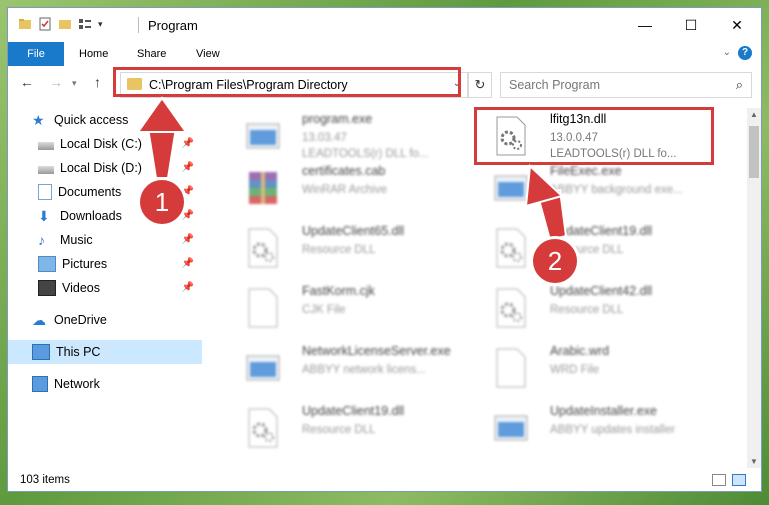 The width and height of the screenshot is (769, 505). What do you see at coordinates (162, 202) in the screenshot?
I see `callout-badge-1: 1` at bounding box center [162, 202].